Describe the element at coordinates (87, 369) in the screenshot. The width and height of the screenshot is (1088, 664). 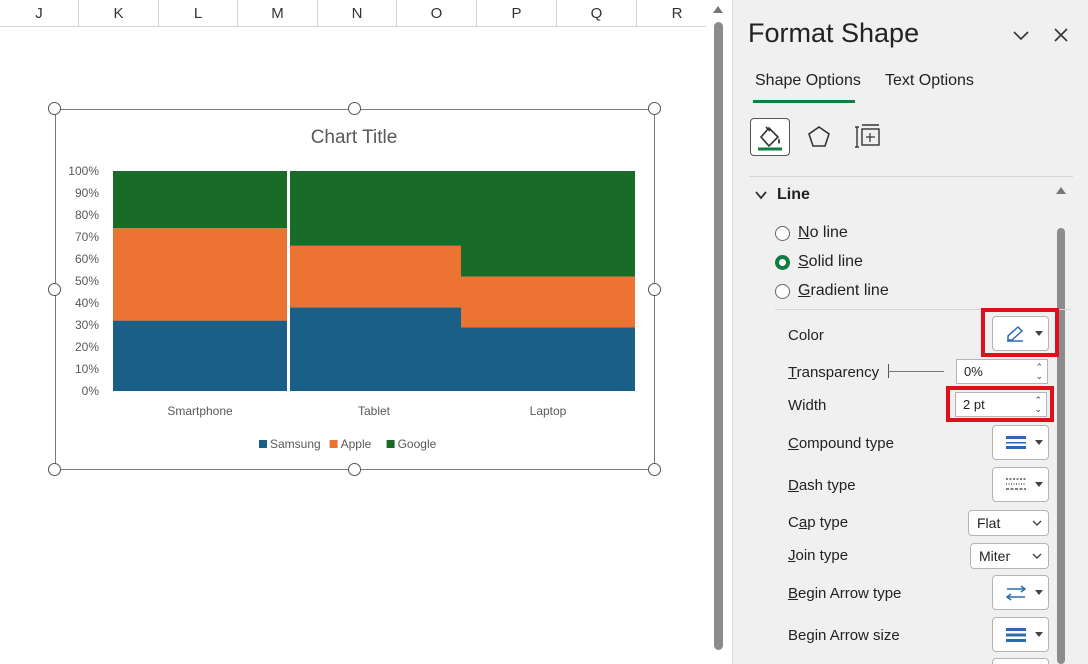
I see `y-tick-label: 10%` at that location.